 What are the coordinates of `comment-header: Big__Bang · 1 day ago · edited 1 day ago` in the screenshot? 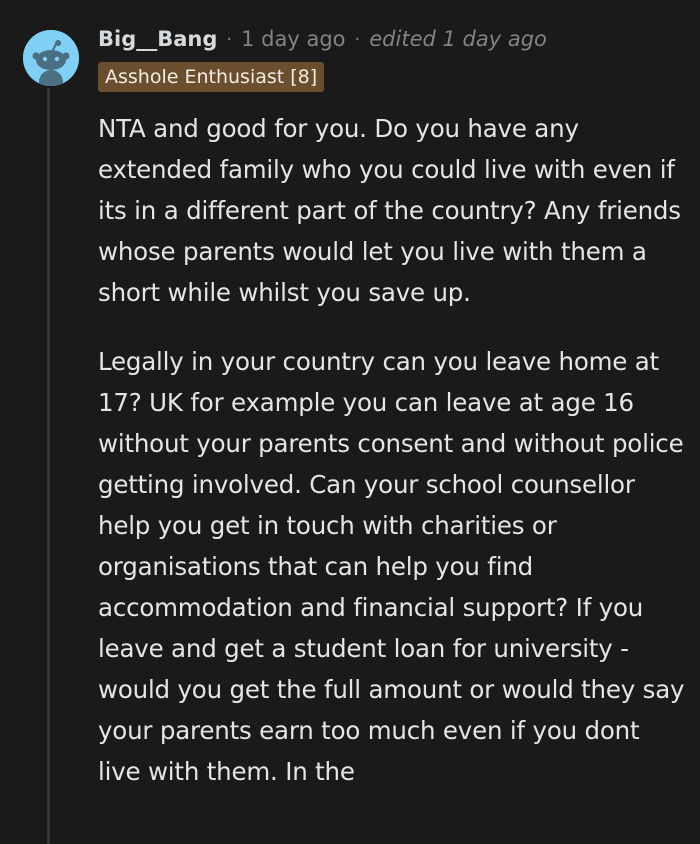 It's located at (322, 39).